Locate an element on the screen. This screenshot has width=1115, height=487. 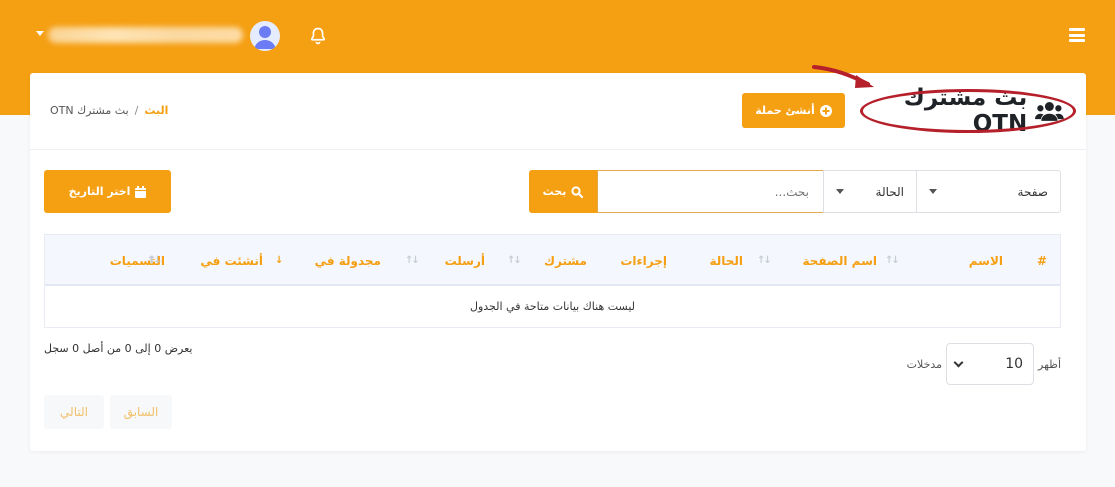
column-header-status: الحالة is located at coordinates (713, 260).